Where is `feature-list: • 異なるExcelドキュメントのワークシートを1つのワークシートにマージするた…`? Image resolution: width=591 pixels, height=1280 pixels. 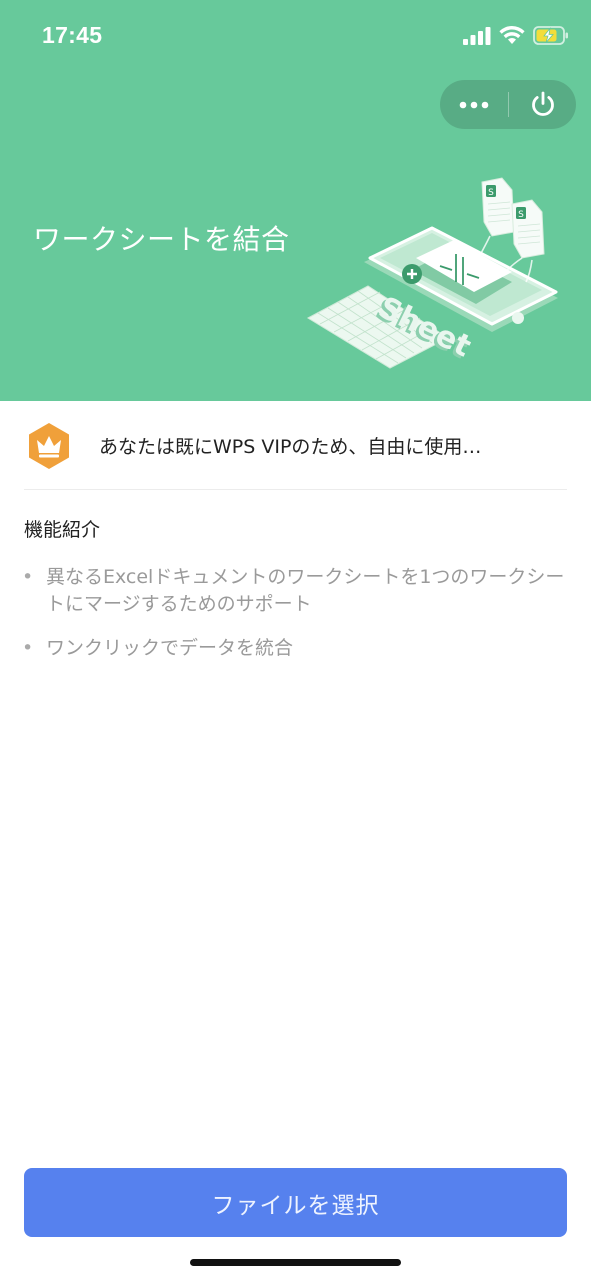
feature-list: • 異なるExcelドキュメントのワークシートを1つのワークシートにマージするた… is located at coordinates (298, 621).